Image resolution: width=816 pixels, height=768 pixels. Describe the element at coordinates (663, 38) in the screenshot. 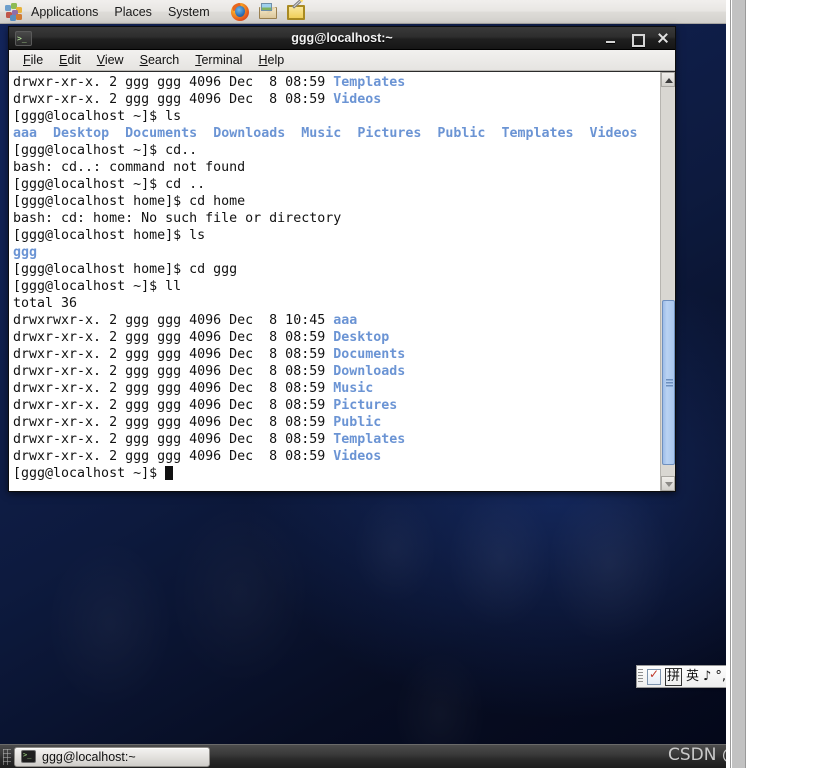

I see `close-button` at that location.